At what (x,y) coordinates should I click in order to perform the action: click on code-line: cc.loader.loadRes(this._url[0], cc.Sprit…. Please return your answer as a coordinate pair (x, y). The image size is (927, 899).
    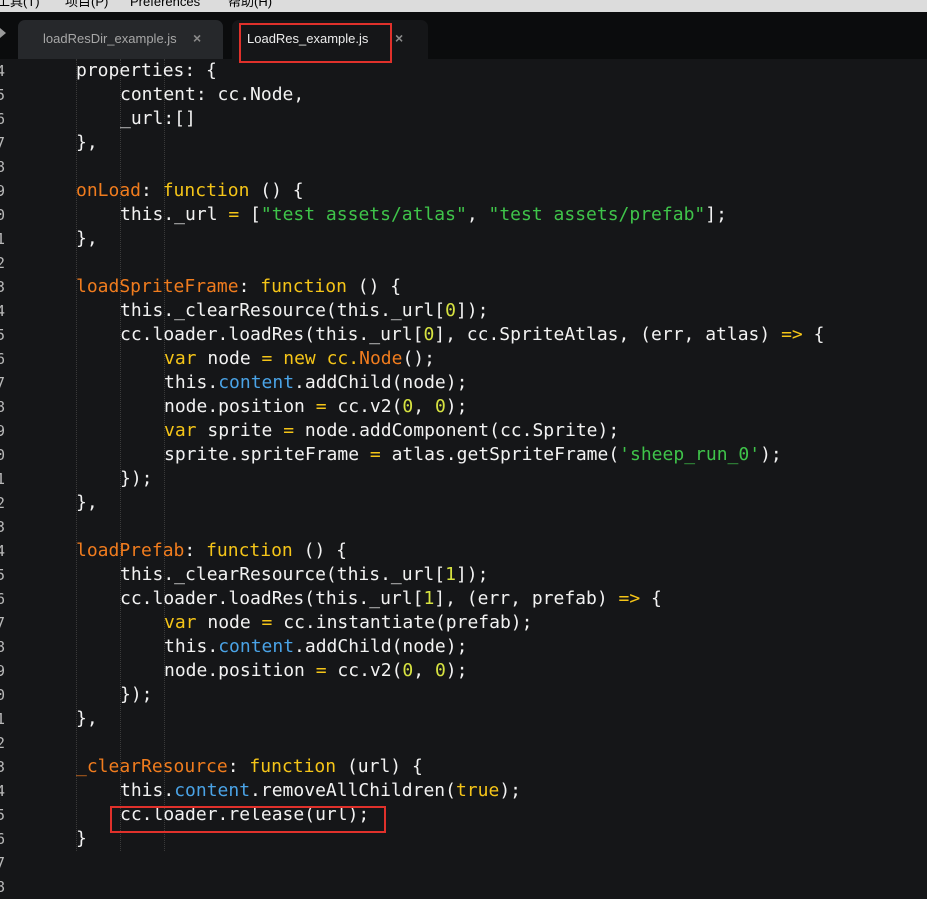
    Looking at the image, I should click on (472, 335).